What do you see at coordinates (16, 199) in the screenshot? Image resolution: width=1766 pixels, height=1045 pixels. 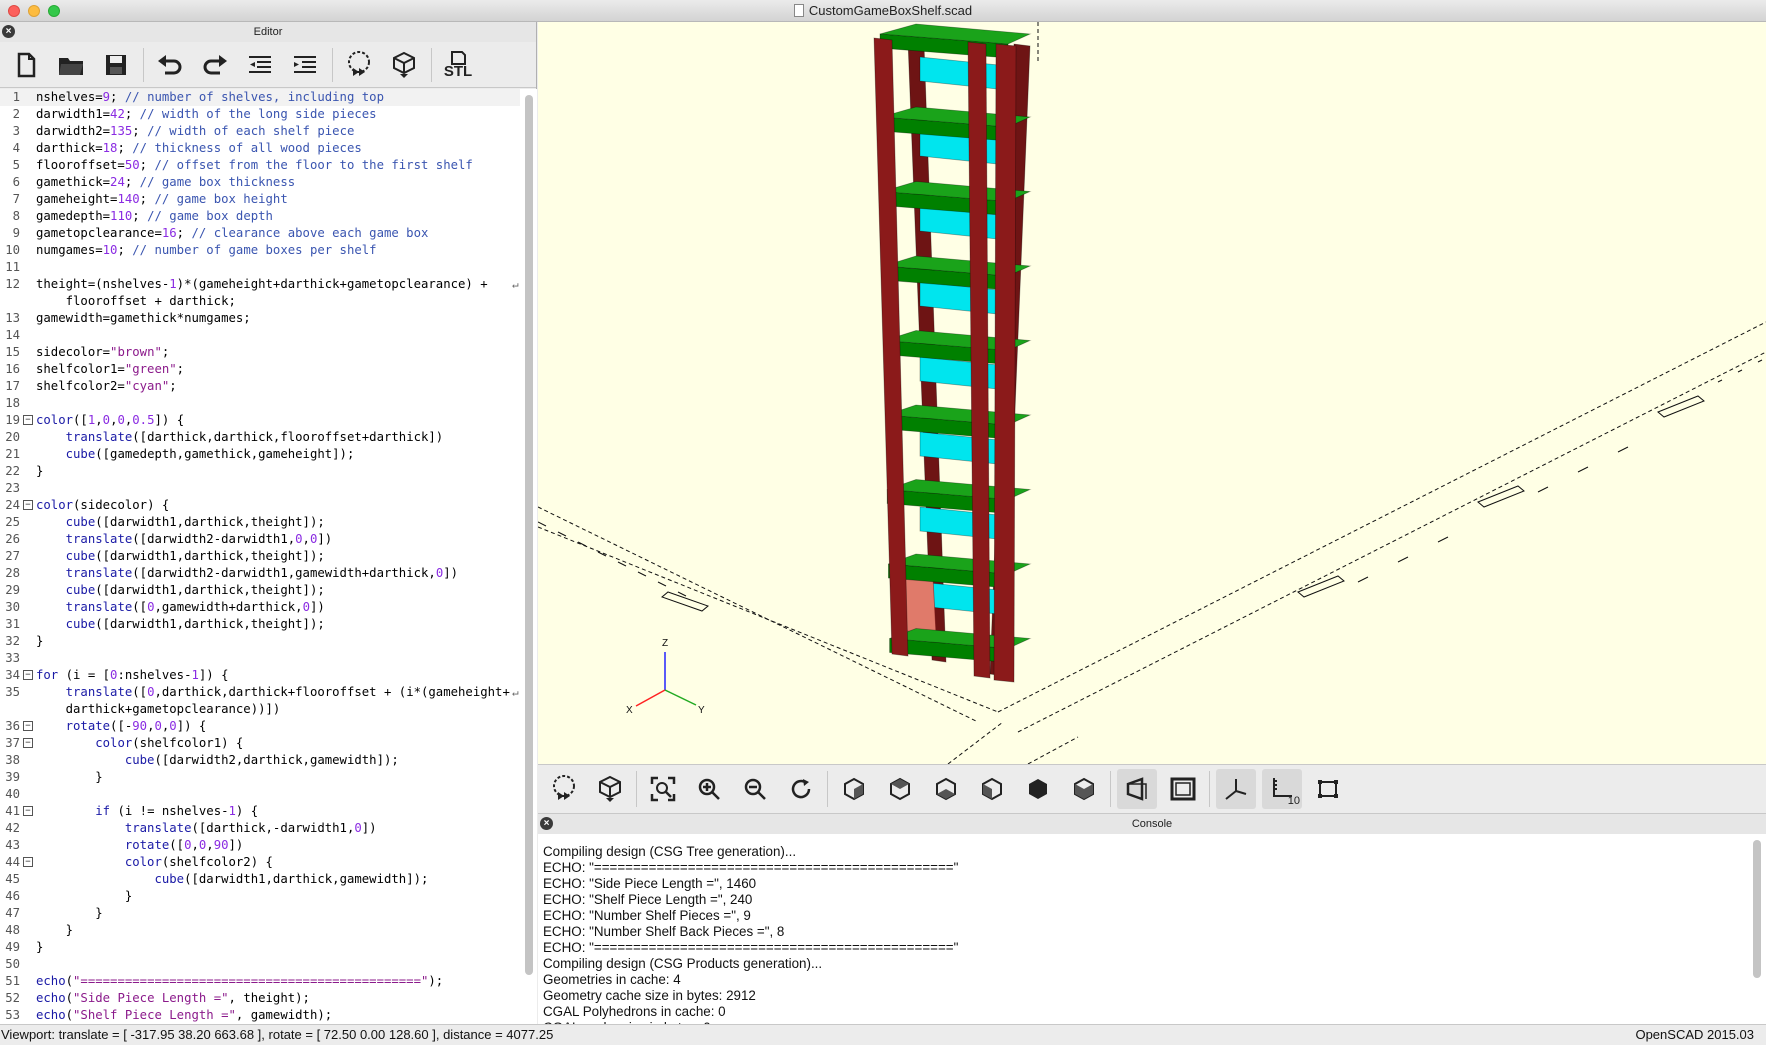 I see `line-number: 7` at bounding box center [16, 199].